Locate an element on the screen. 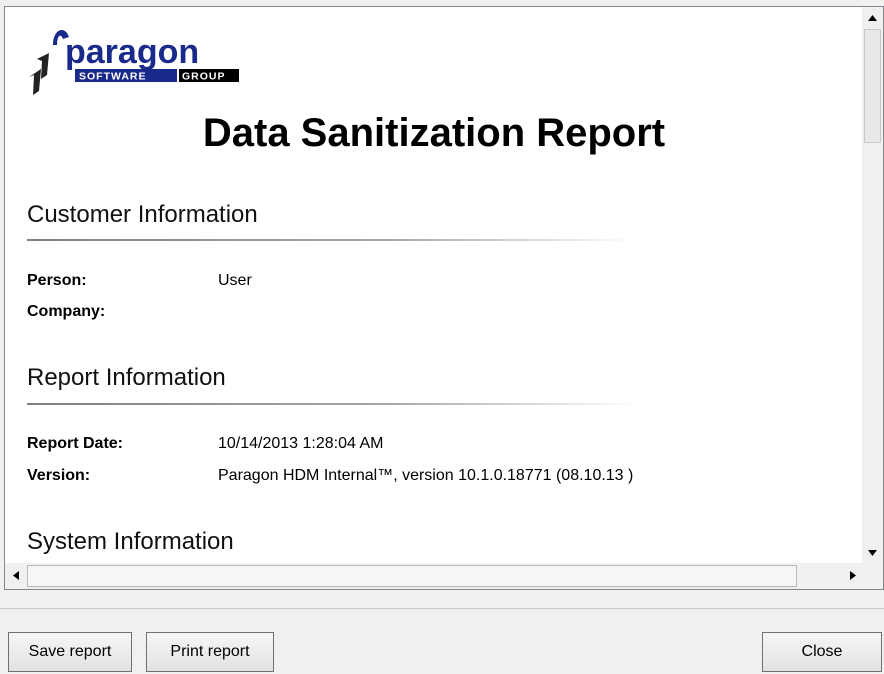 Image resolution: width=884 pixels, height=674 pixels. scroll-right-button is located at coordinates (852, 575).